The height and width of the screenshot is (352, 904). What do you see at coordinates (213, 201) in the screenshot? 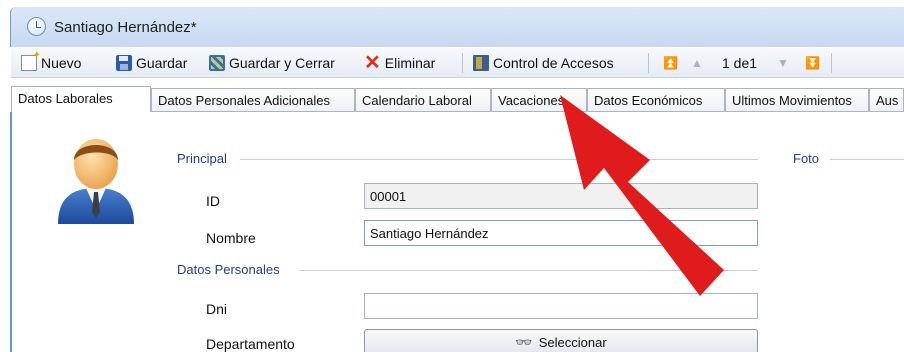
I see `id-label: ID` at bounding box center [213, 201].